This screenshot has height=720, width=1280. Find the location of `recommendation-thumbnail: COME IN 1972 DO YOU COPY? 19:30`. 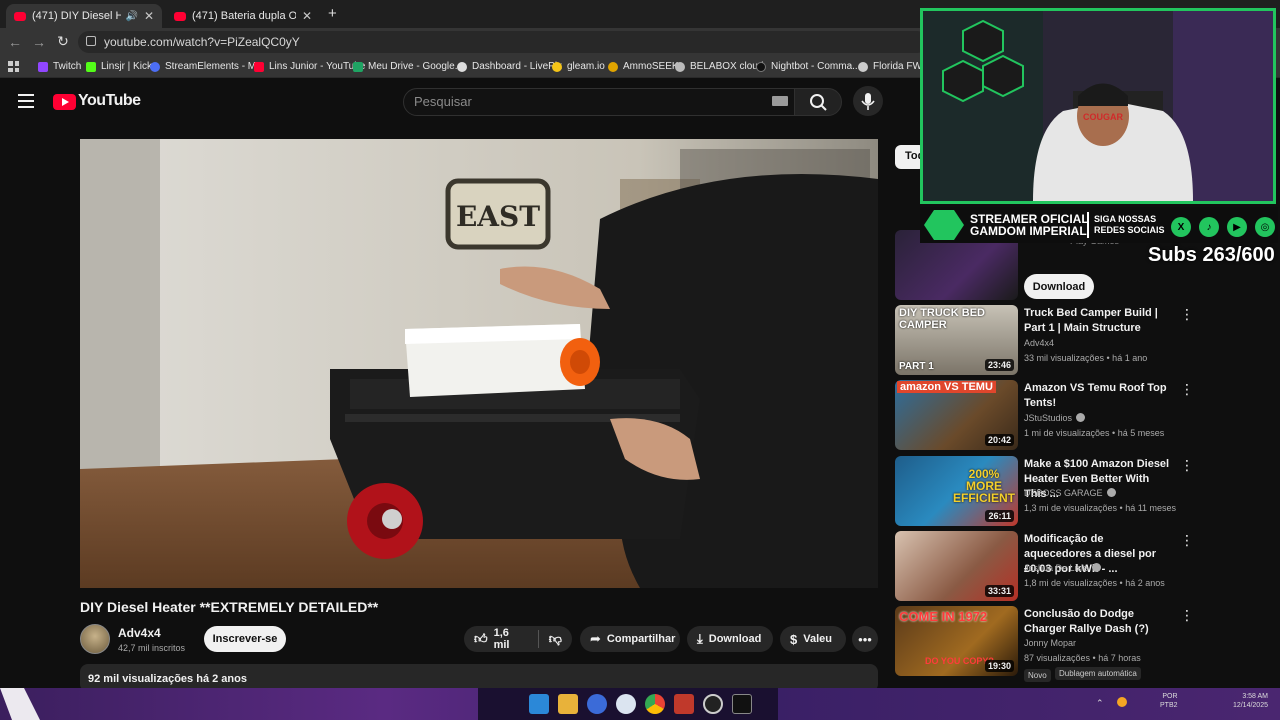

recommendation-thumbnail: COME IN 1972 DO YOU COPY? 19:30 is located at coordinates (956, 641).